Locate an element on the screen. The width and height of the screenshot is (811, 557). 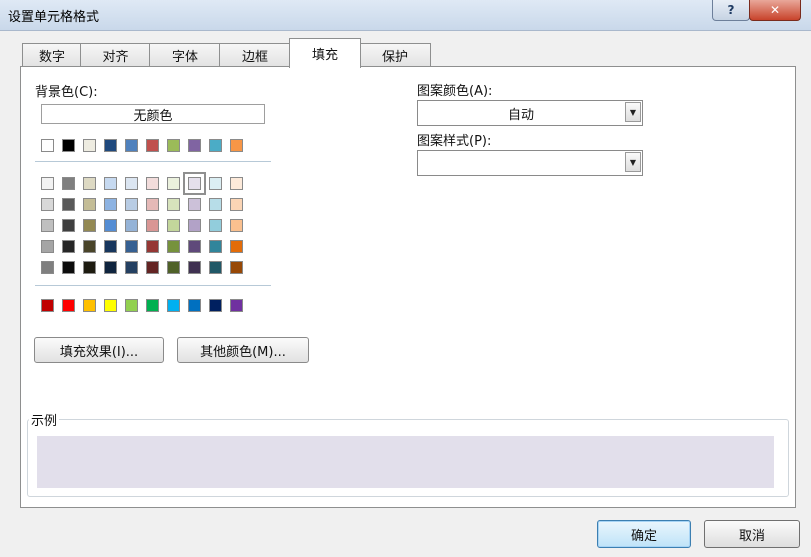
close-button: ✕ is located at coordinates (775, 10).